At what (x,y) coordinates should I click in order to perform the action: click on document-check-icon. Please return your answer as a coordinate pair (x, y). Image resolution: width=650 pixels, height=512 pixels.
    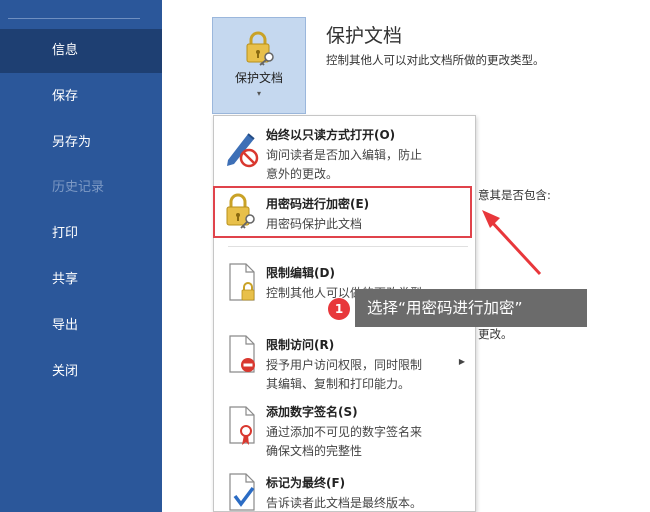
    Looking at the image, I should click on (242, 491).